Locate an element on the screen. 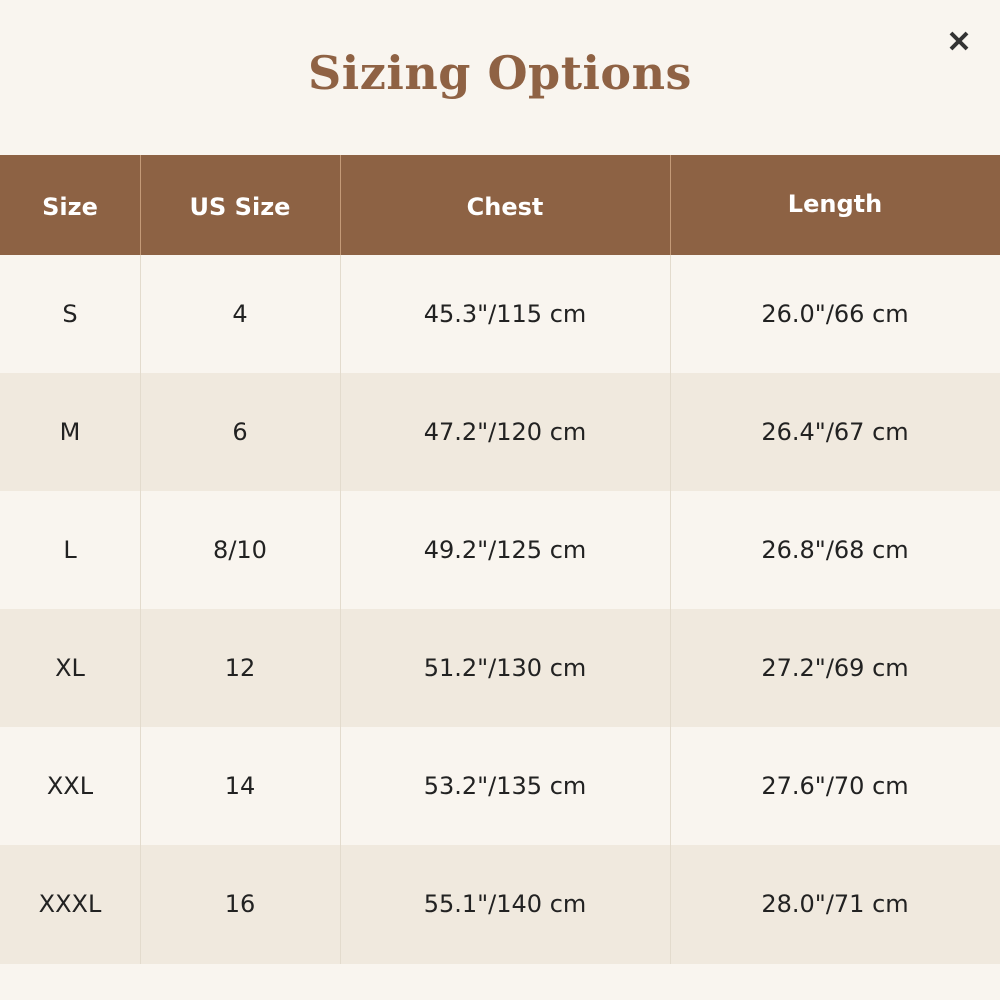 This screenshot has height=1000, width=1000. cell-us-size: 12 is located at coordinates (240, 668).